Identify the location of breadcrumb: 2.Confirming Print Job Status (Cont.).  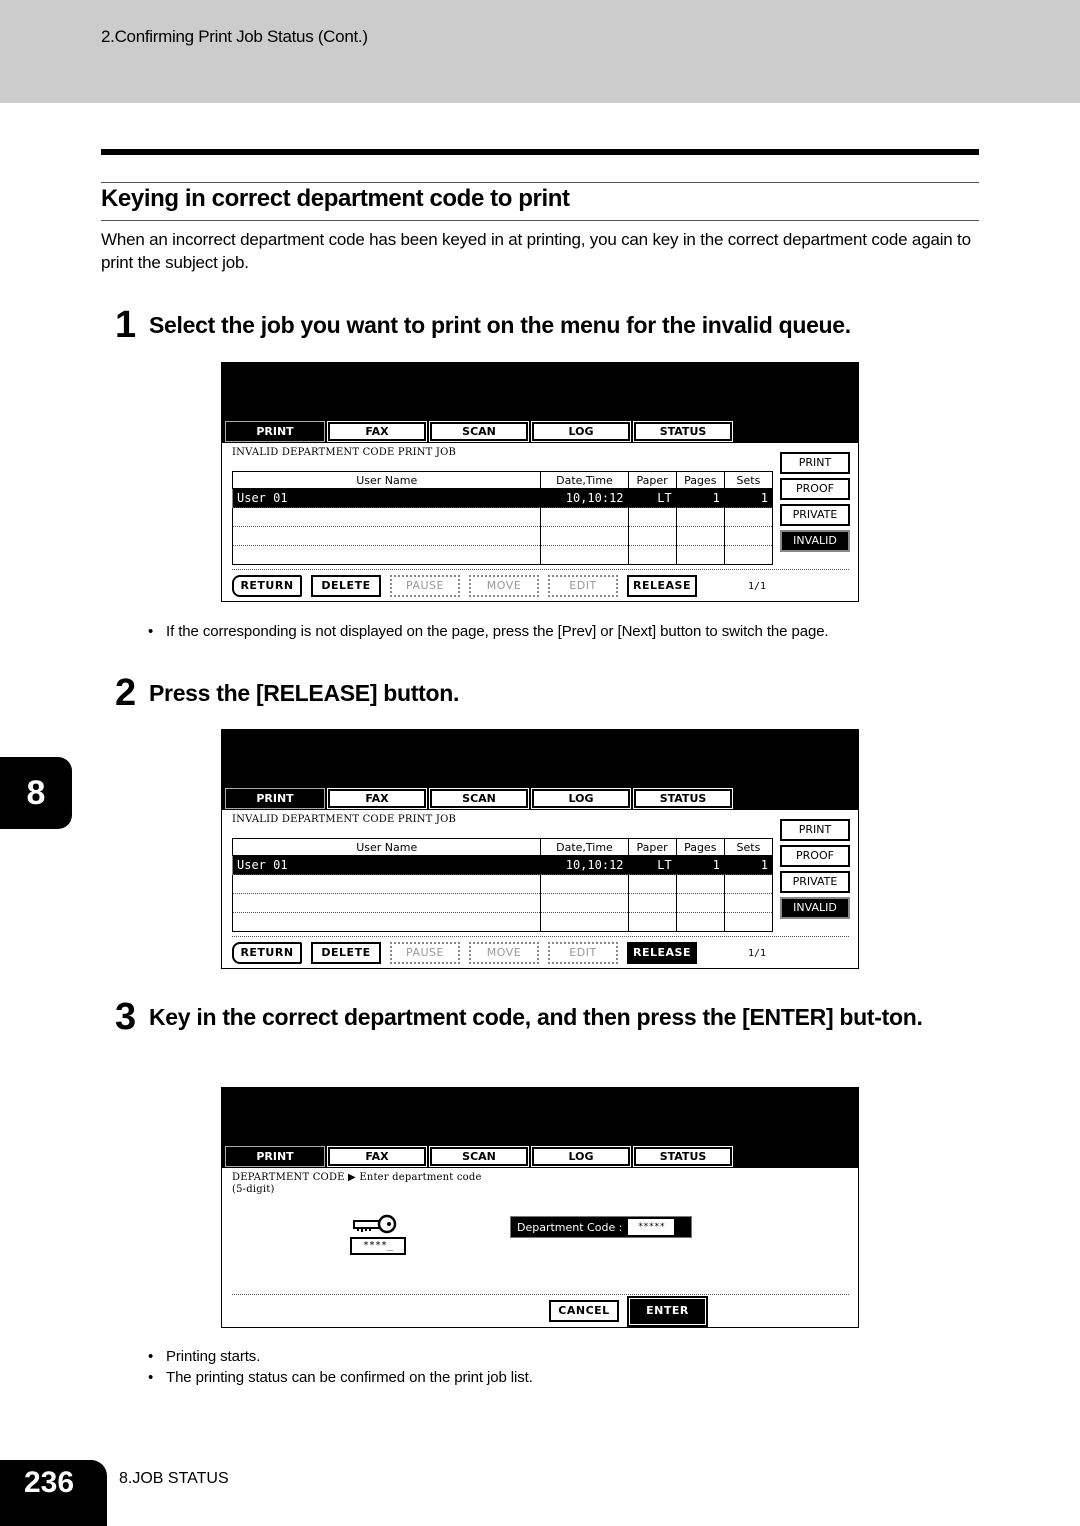
(234, 36).